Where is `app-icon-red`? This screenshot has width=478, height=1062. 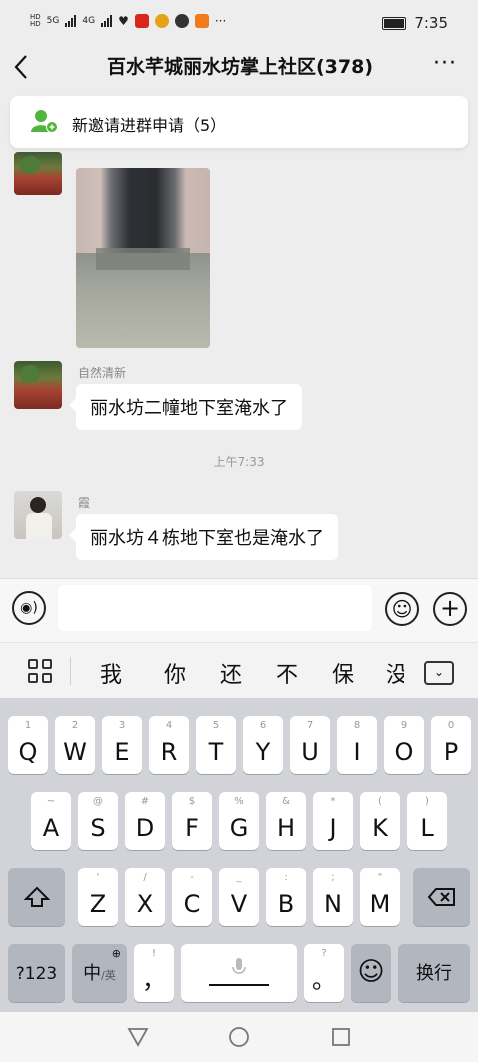 app-icon-red is located at coordinates (141, 21).